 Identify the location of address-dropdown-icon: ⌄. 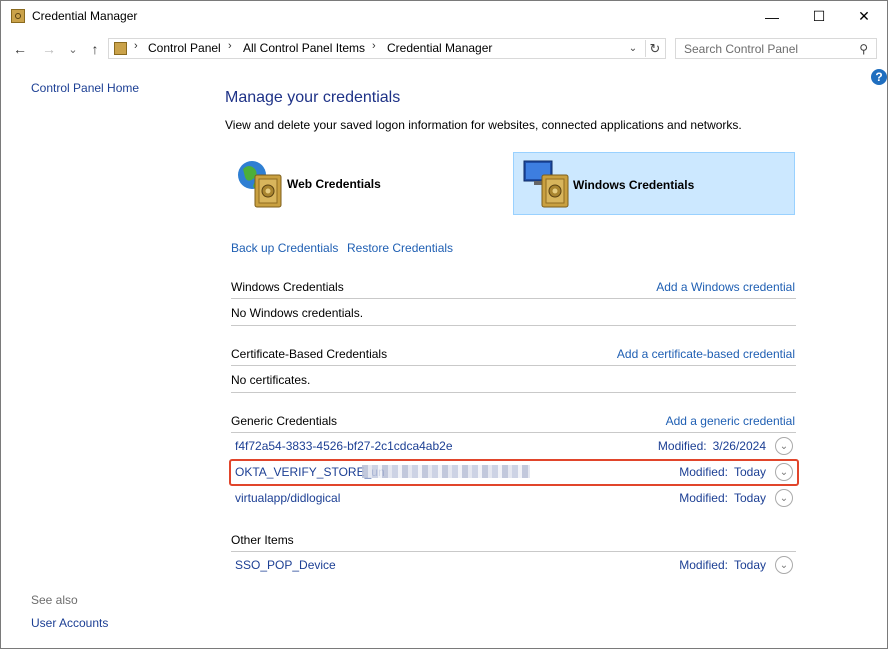
(633, 48).